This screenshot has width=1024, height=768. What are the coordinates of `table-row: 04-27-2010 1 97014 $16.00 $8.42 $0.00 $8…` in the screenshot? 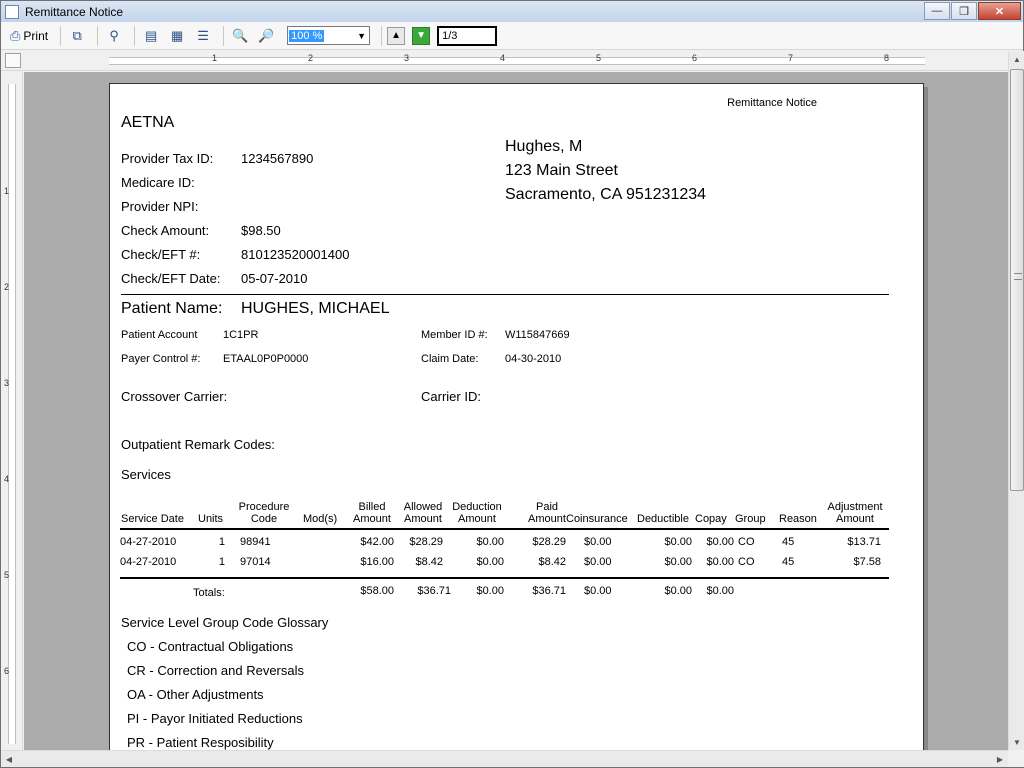 It's located at (504, 563).